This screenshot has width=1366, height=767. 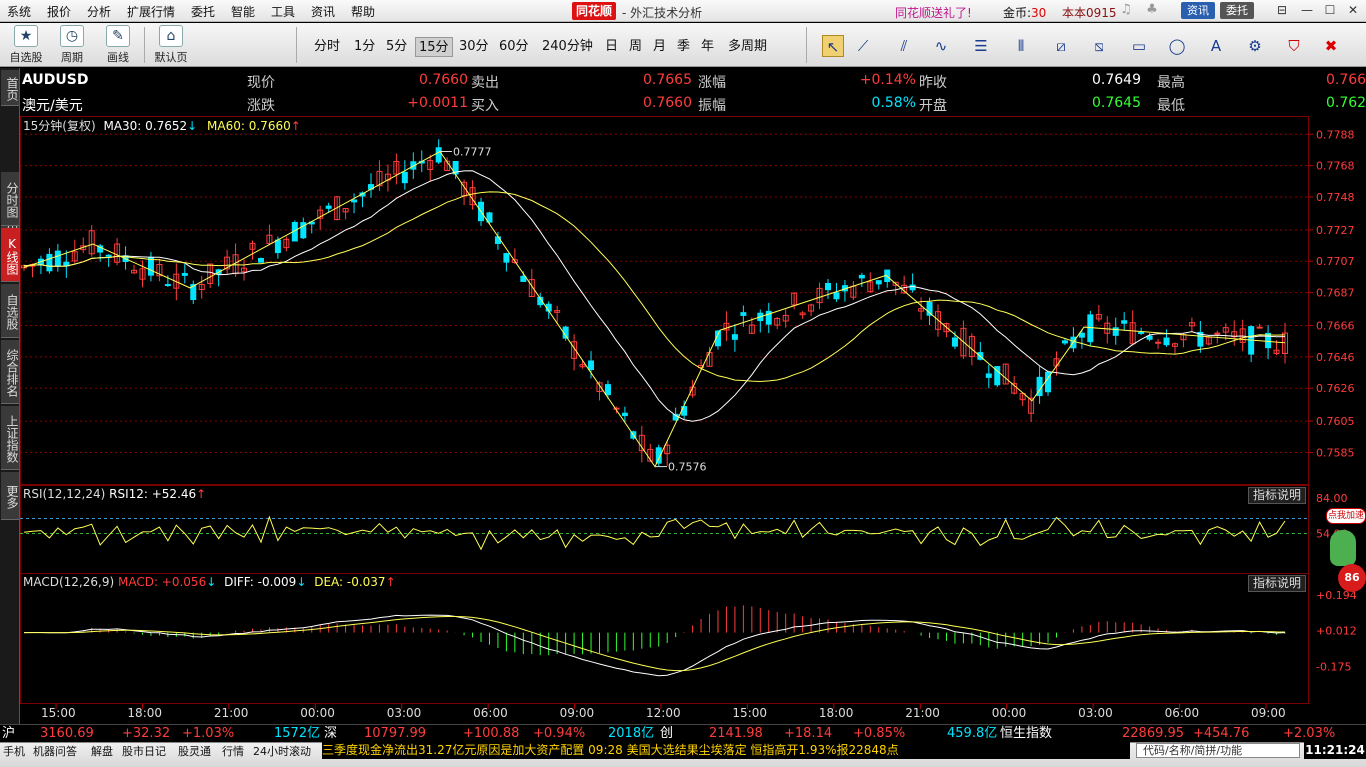 What do you see at coordinates (10, 496) in the screenshot?
I see `tab-more: 更多` at bounding box center [10, 496].